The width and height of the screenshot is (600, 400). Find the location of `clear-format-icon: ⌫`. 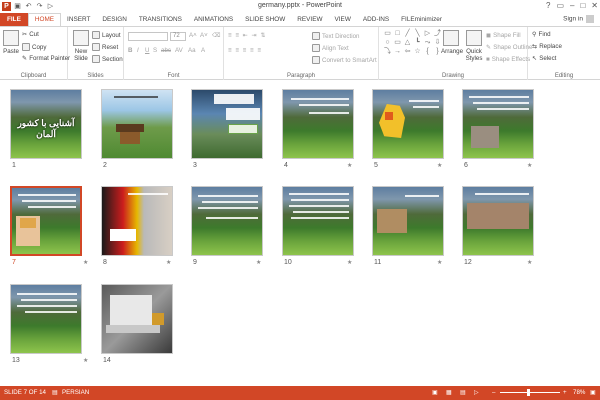

clear-format-icon: ⌫ is located at coordinates (216, 35).